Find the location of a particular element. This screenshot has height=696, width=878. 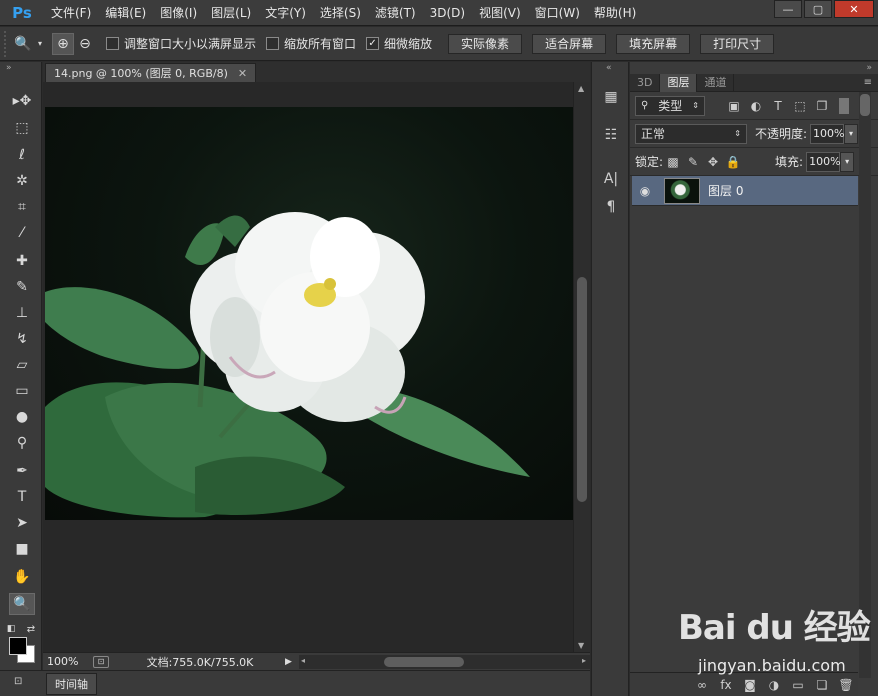

add-mask-icon: ◙ is located at coordinates (750, 685).